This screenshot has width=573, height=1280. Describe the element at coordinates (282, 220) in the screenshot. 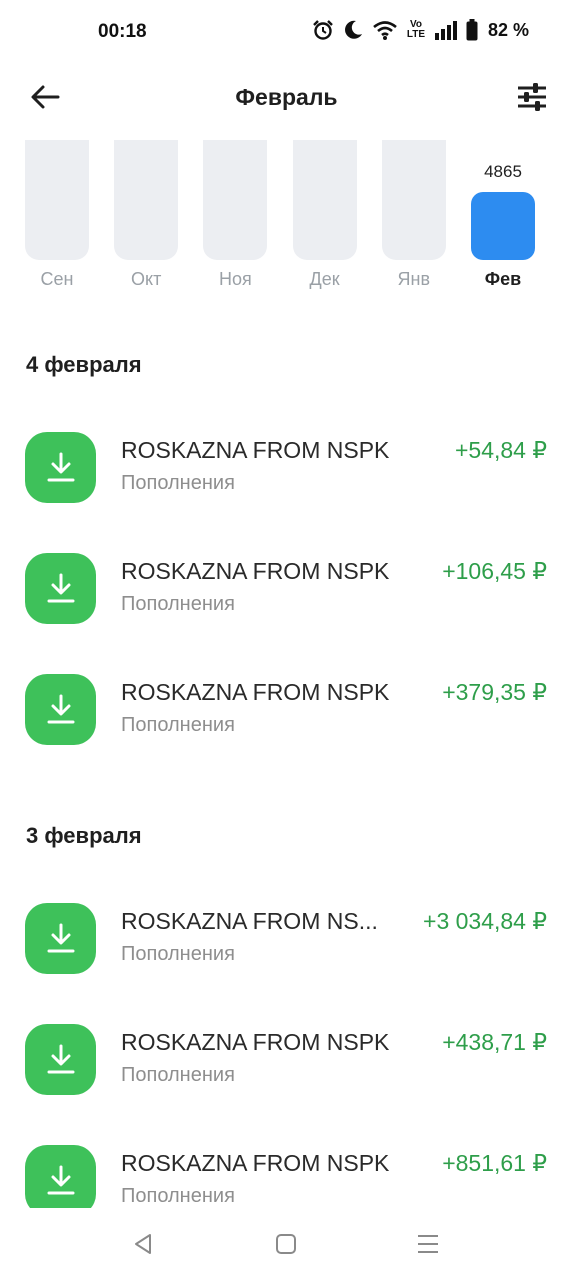

I see `monthly-bar-chart: Сен Окт Ноя Дек Янв 4865 Фев` at that location.